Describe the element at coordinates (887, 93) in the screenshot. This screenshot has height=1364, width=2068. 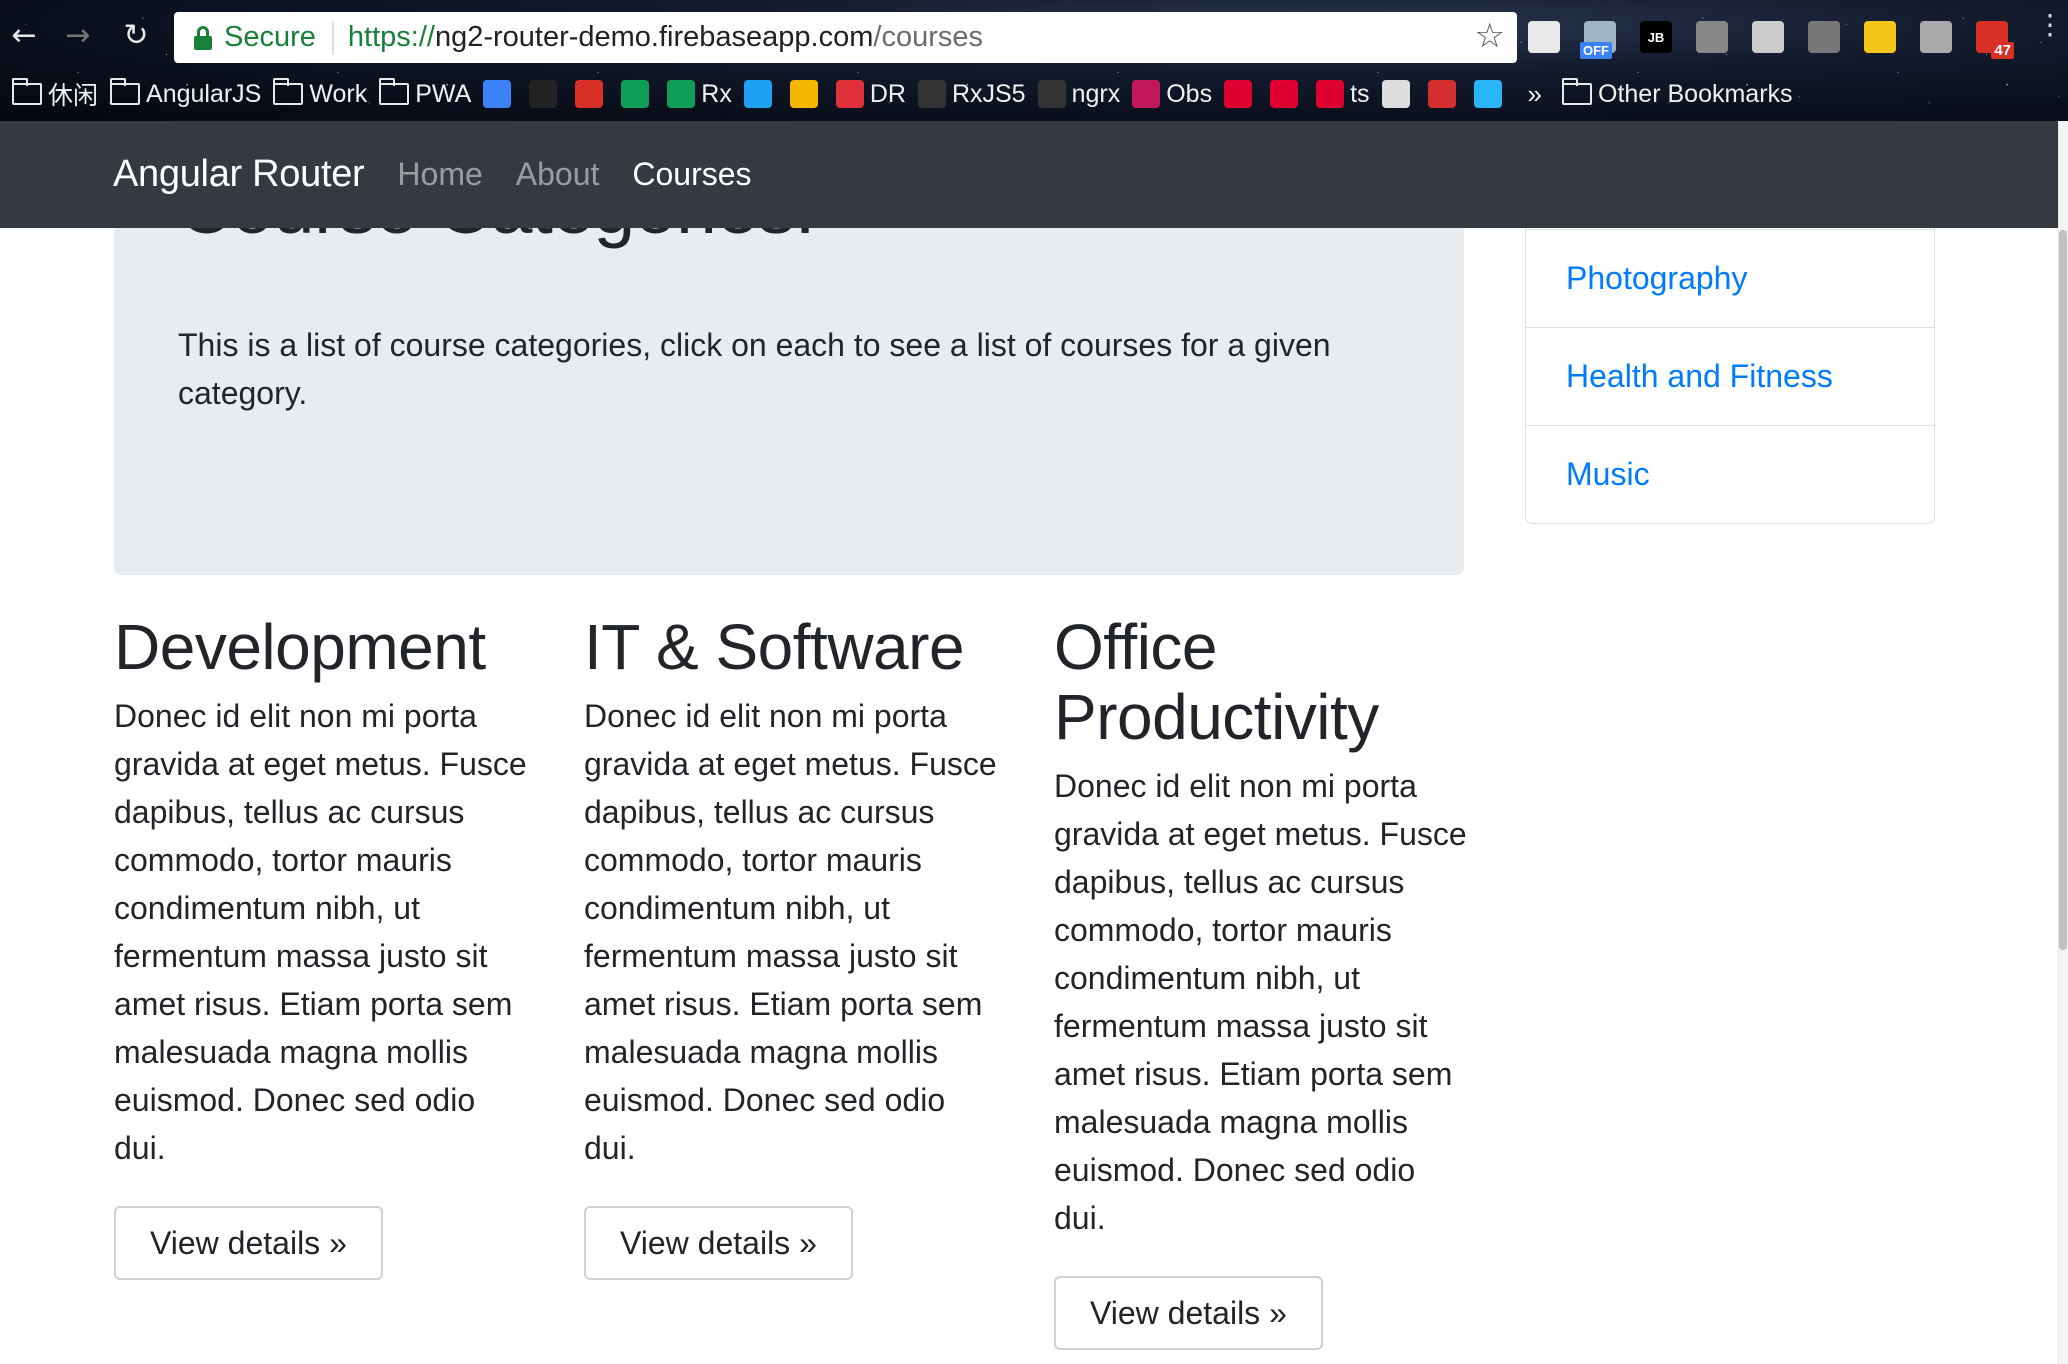
I see `bookmark-label: DR` at that location.